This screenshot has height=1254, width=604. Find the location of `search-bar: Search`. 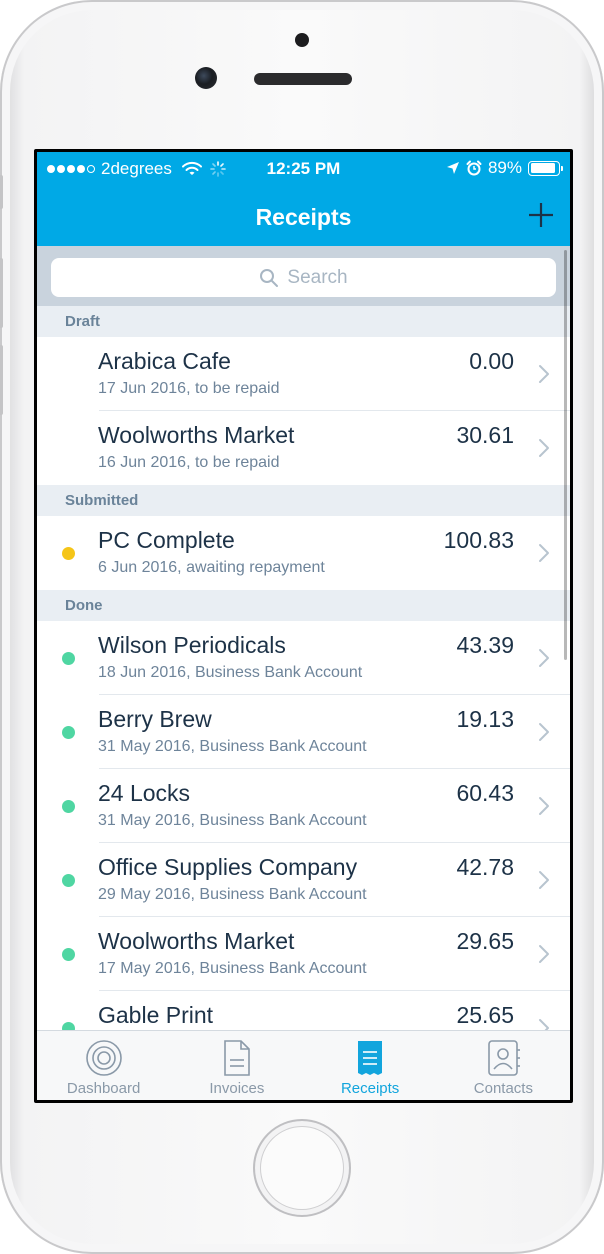

search-bar: Search is located at coordinates (303, 276).